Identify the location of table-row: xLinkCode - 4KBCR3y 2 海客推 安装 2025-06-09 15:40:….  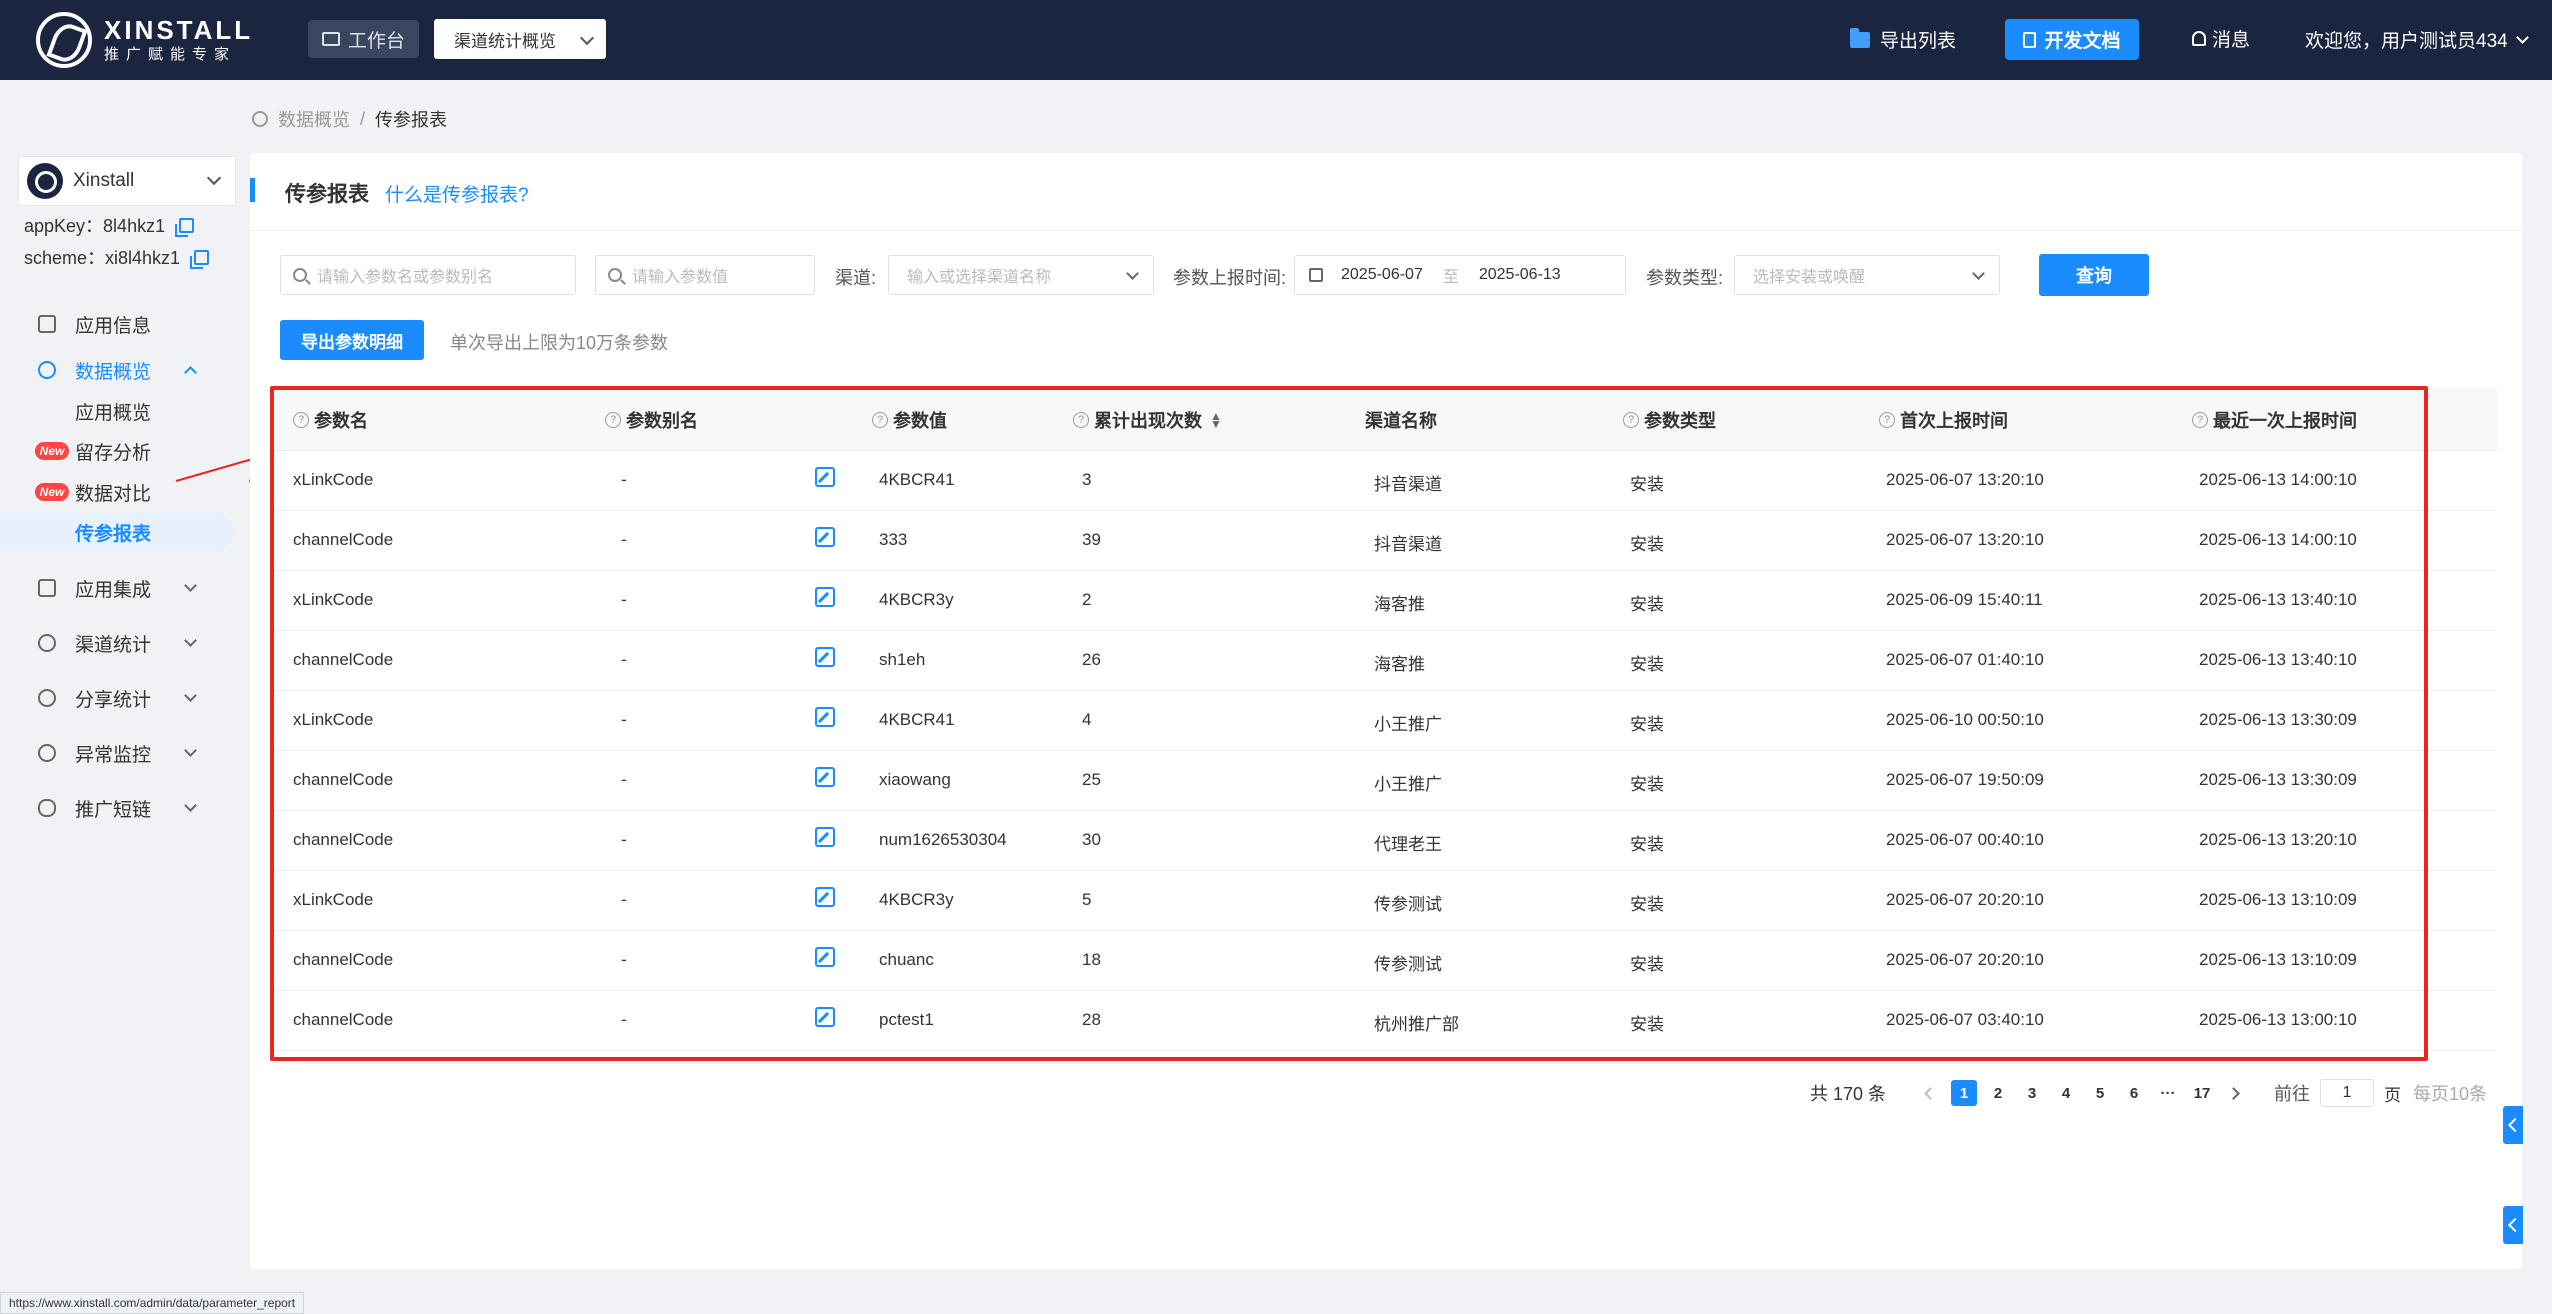
(1386, 601).